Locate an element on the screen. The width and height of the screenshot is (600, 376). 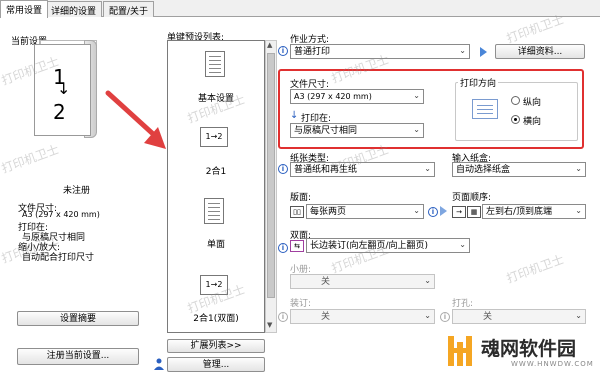
profile-name: 未注册 is located at coordinates (77, 191).